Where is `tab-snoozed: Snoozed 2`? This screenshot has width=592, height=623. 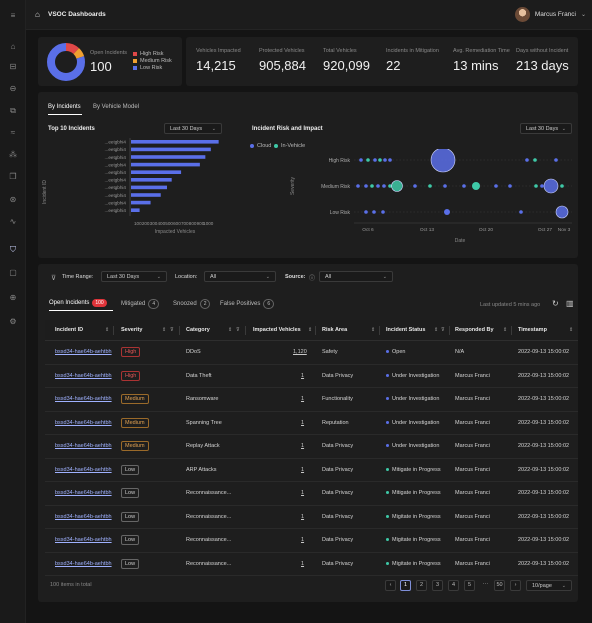 tab-snoozed: Snoozed 2 is located at coordinates (192, 304).